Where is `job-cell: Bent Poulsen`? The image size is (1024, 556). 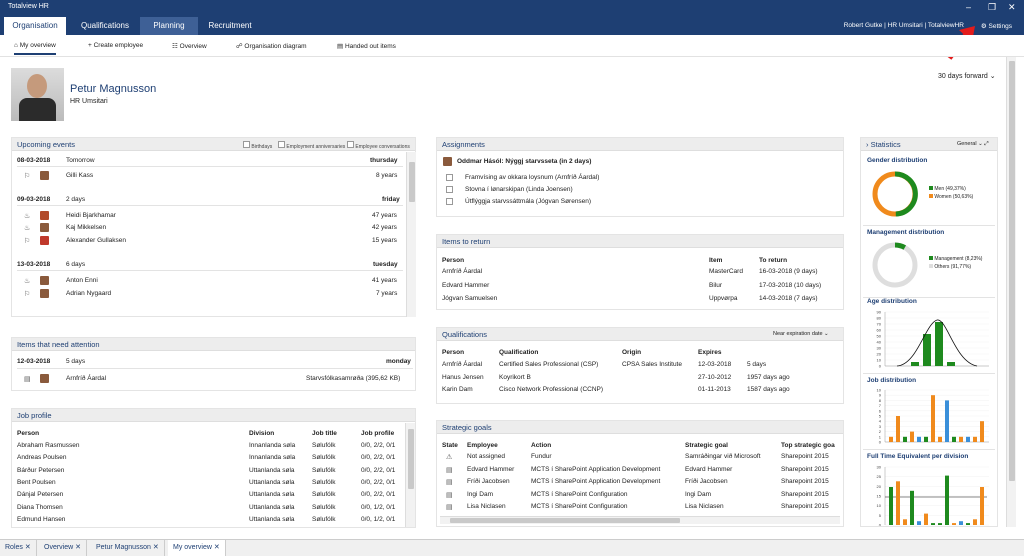
job-cell: Bent Poulsen is located at coordinates (36, 482).